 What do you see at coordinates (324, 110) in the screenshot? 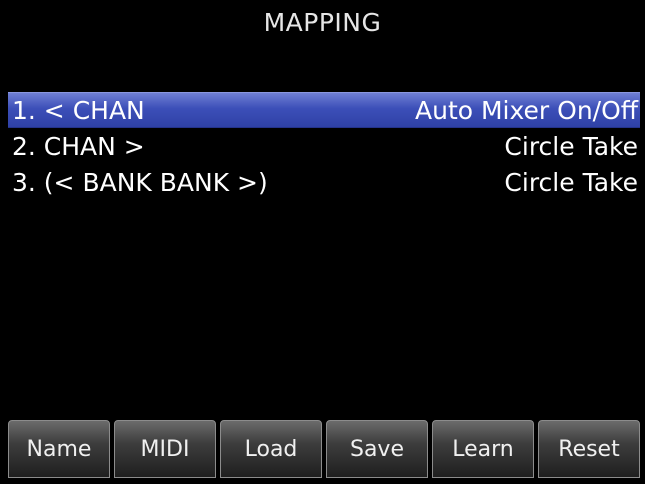
I see `mapping-row-1: 1. < CHAN Auto Mixer On/Off` at bounding box center [324, 110].